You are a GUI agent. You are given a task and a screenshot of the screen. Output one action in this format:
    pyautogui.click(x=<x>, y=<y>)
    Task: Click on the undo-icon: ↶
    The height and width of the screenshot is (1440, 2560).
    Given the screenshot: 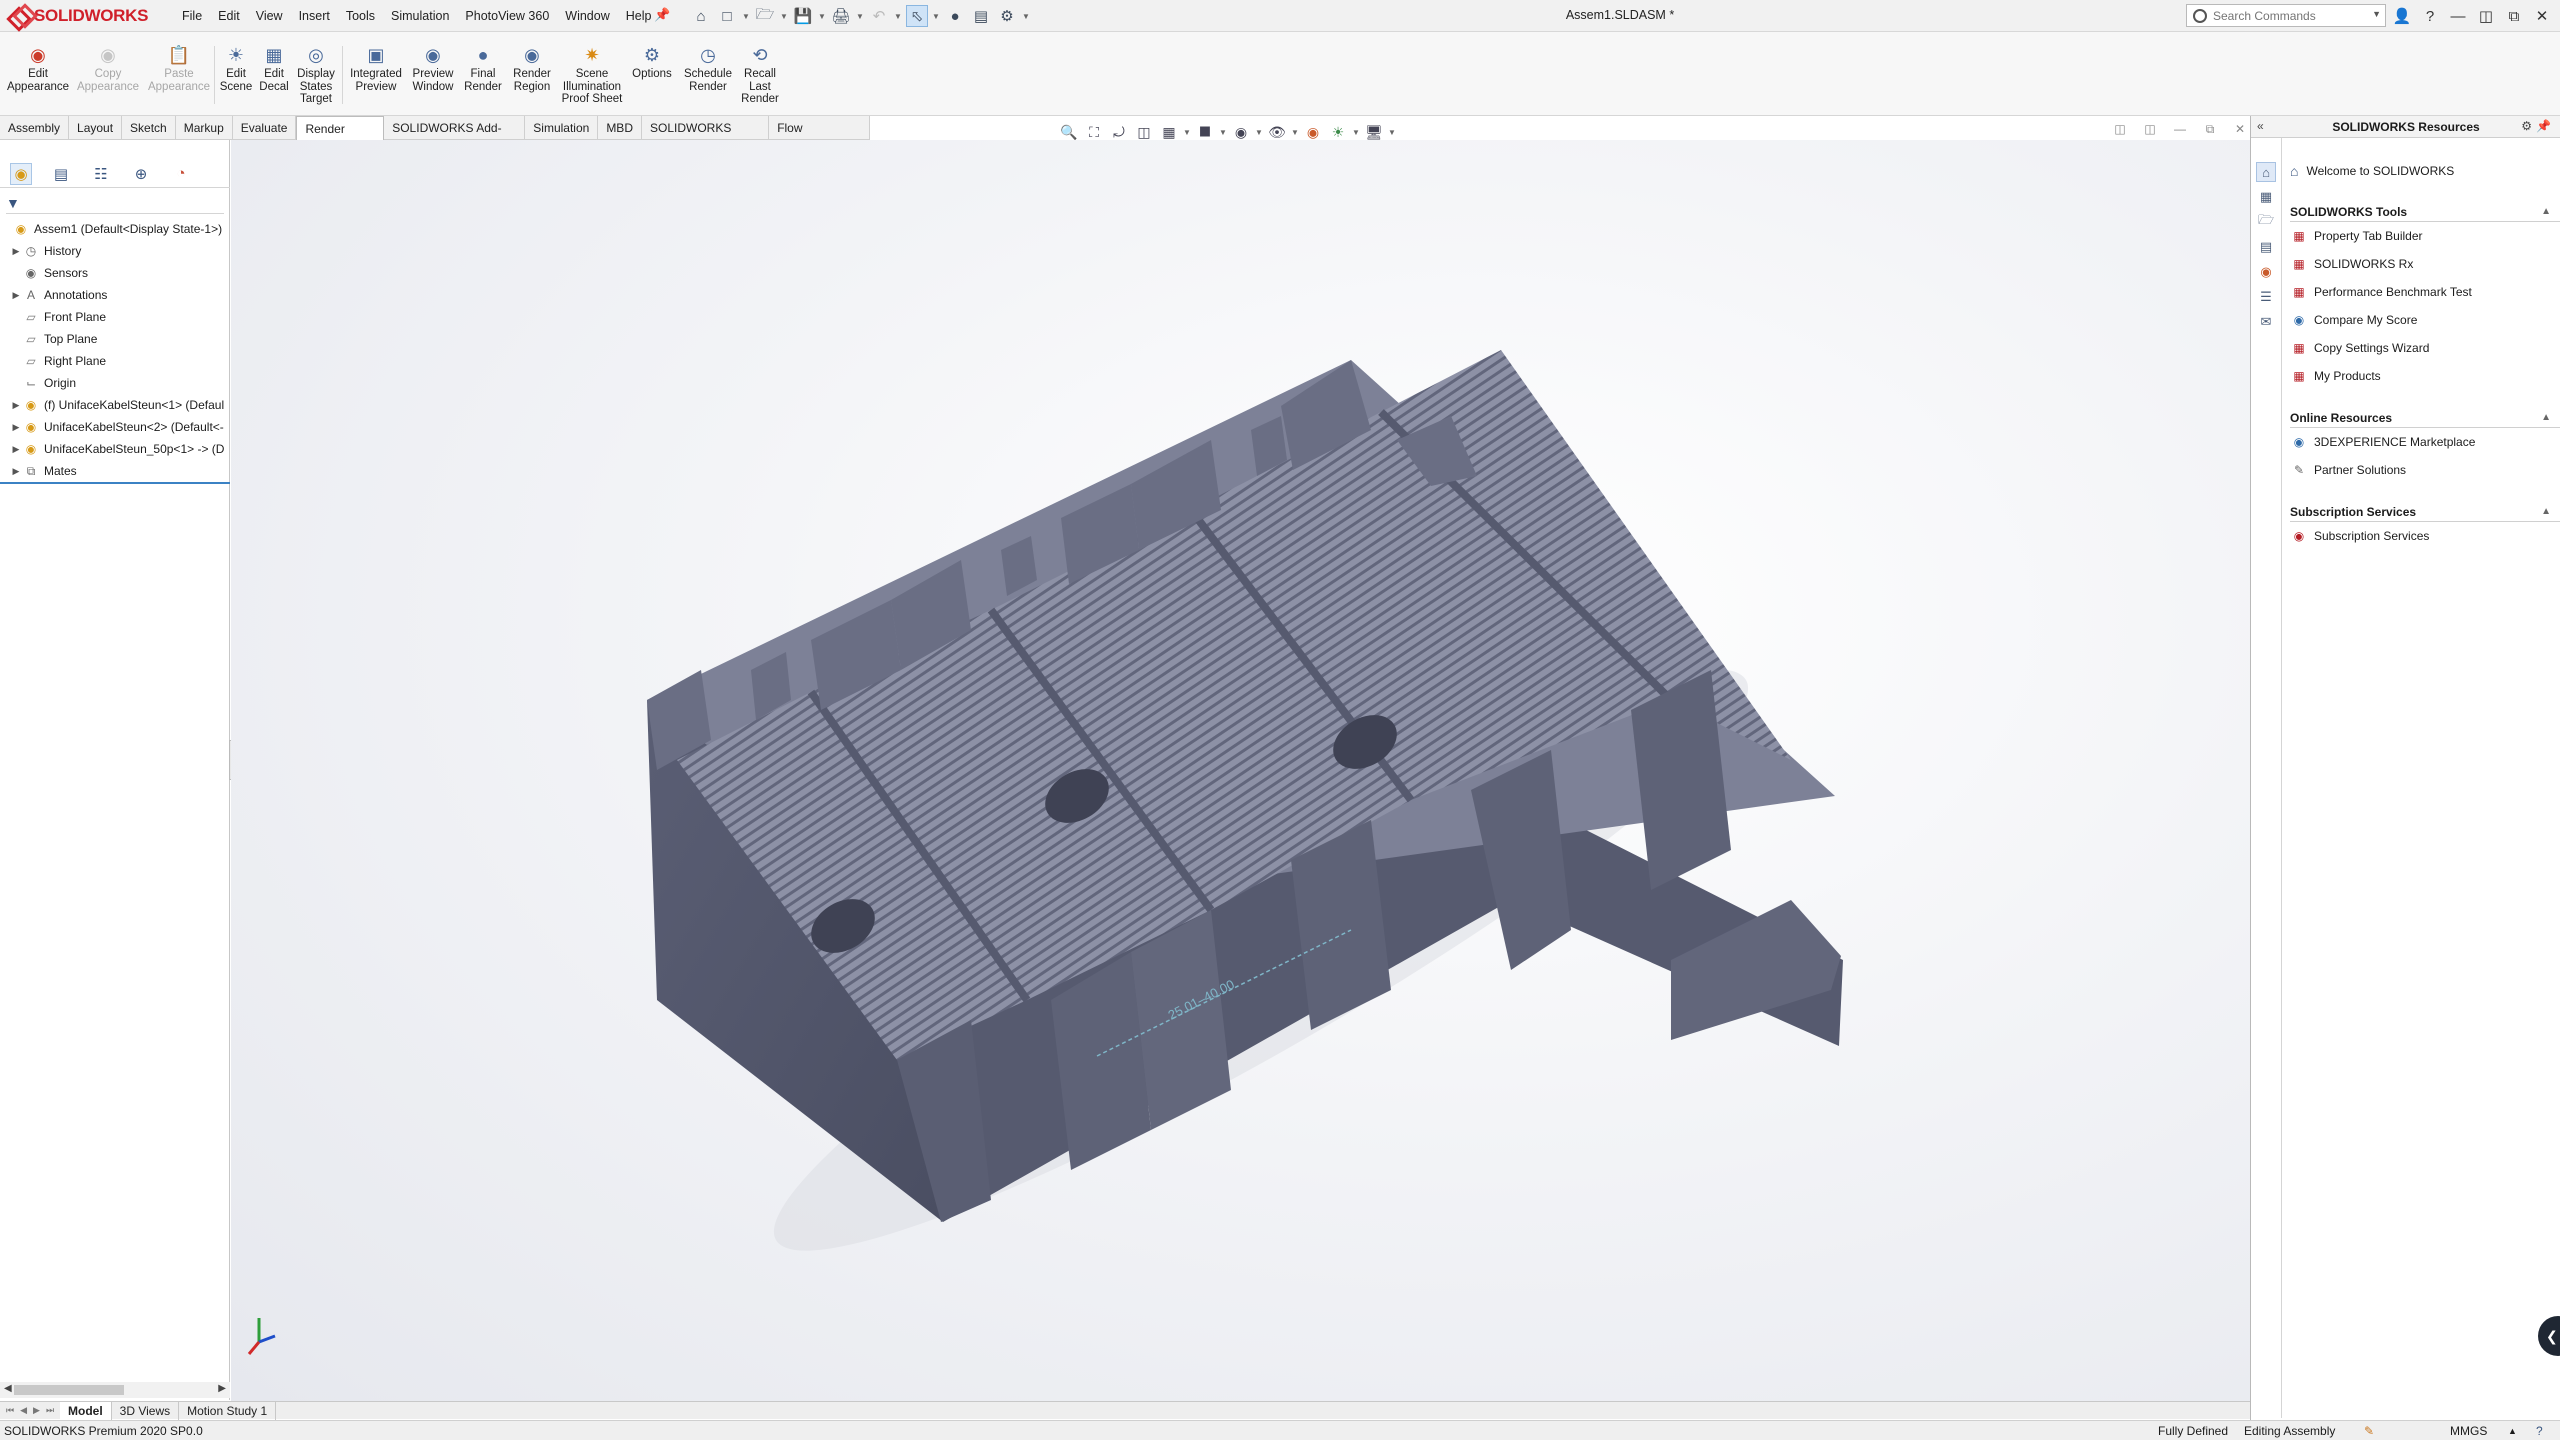 What is the action you would take?
    pyautogui.click(x=879, y=16)
    